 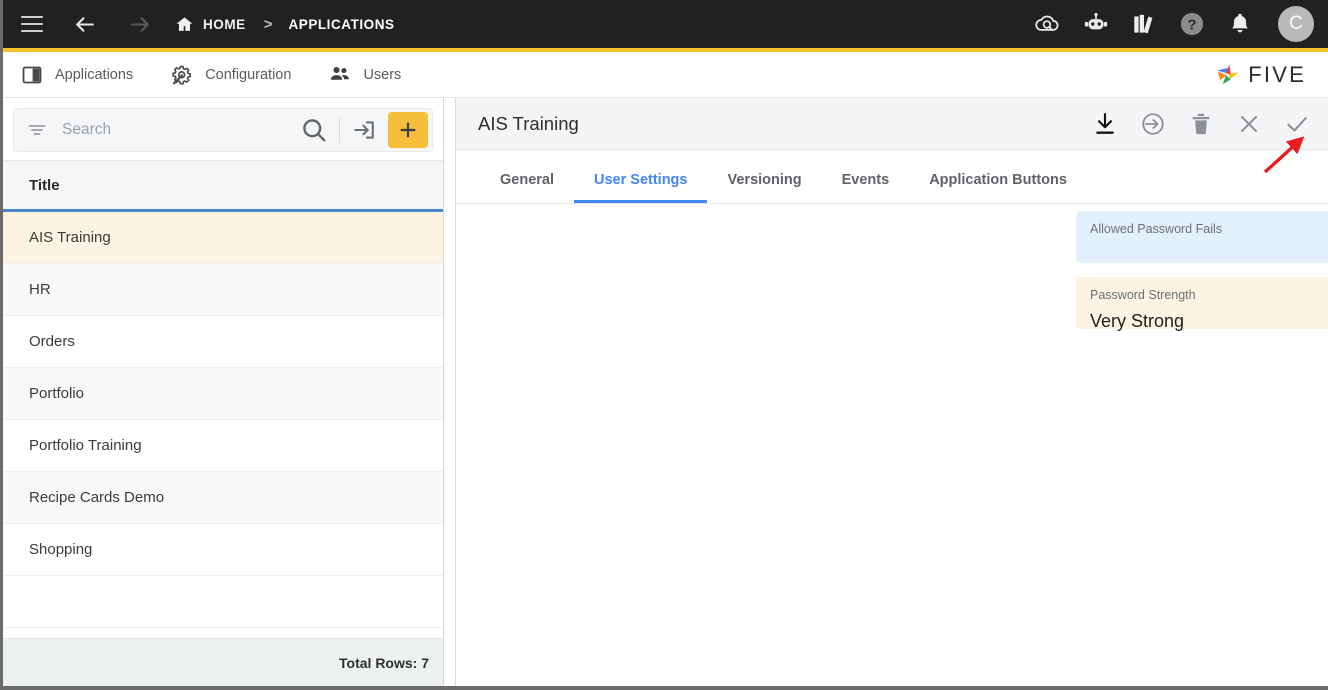 I want to click on table-row: Portfolio, so click(x=223, y=394).